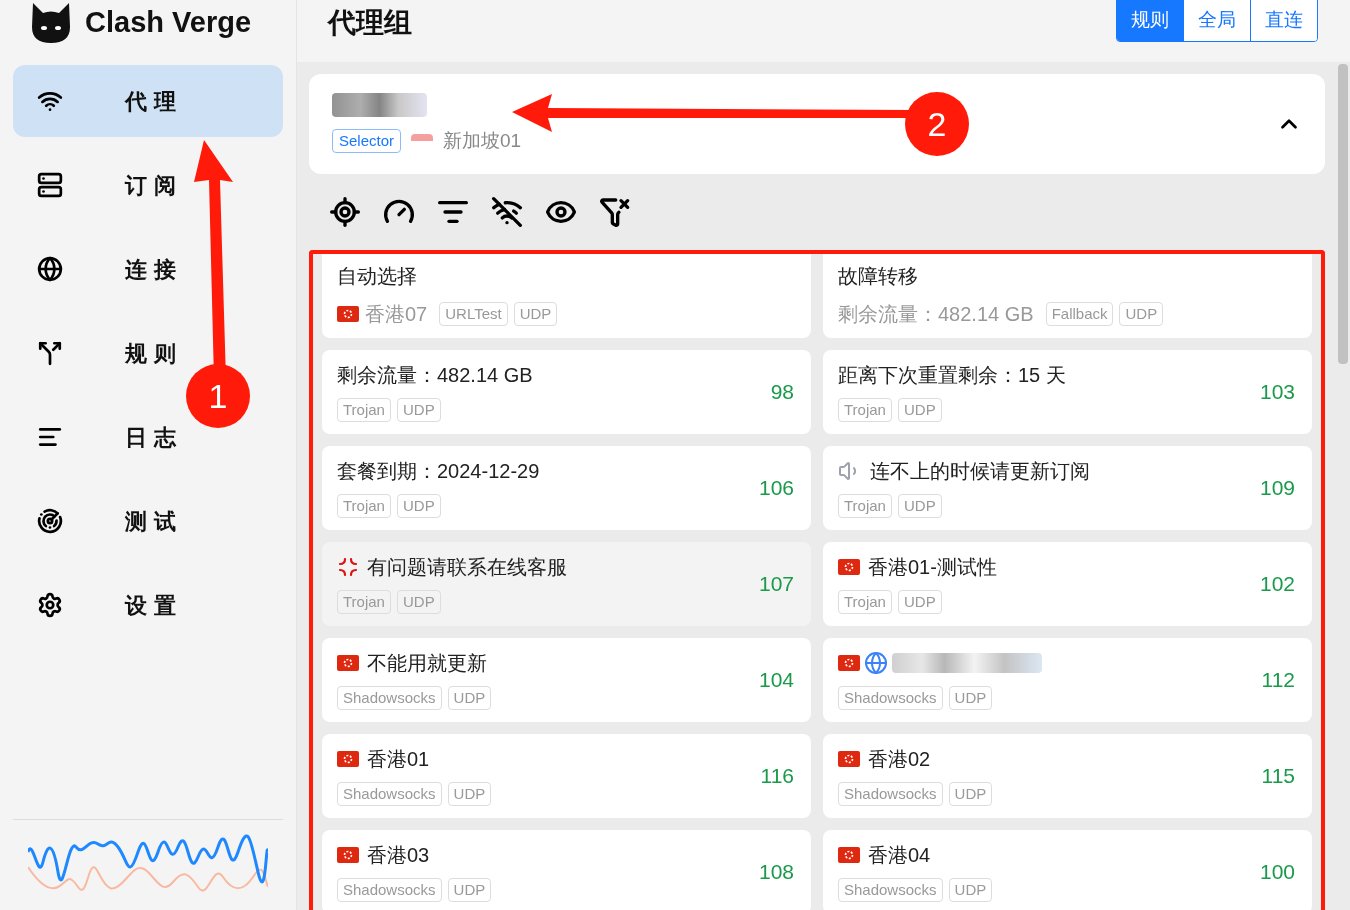 Image resolution: width=1350 pixels, height=910 pixels. Describe the element at coordinates (435, 375) in the screenshot. I see `proxy-name: 剩余流量：482.14 GB` at that location.